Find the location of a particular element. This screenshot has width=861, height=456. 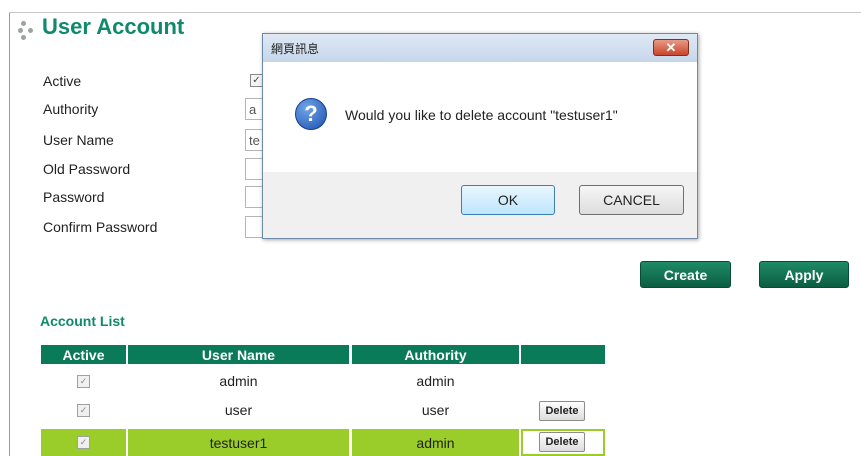

column-header-username: User Name is located at coordinates (238, 354).